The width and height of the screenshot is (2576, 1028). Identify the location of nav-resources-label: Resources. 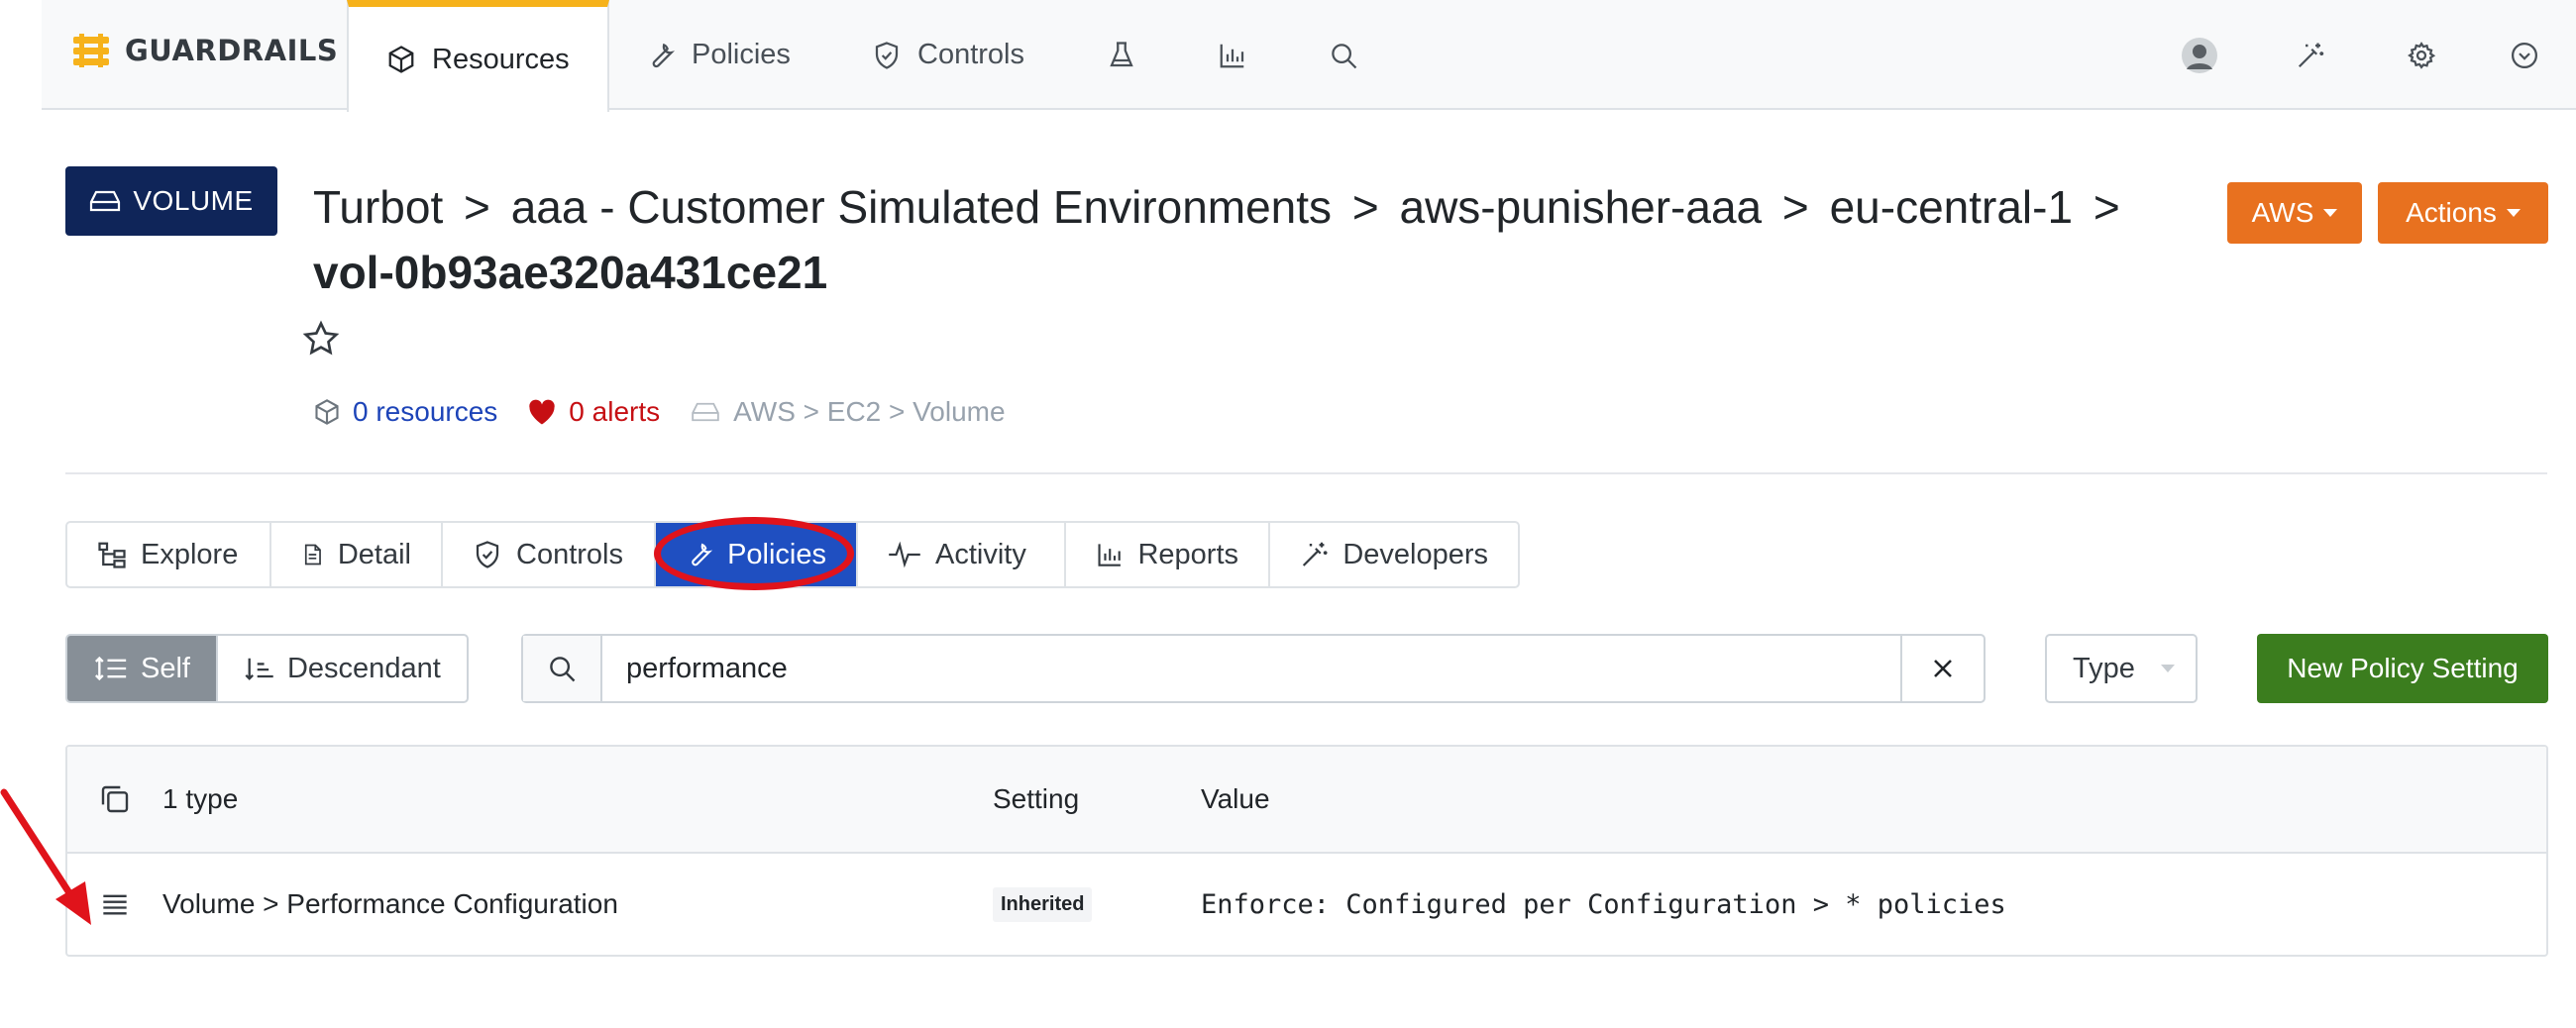
(501, 59).